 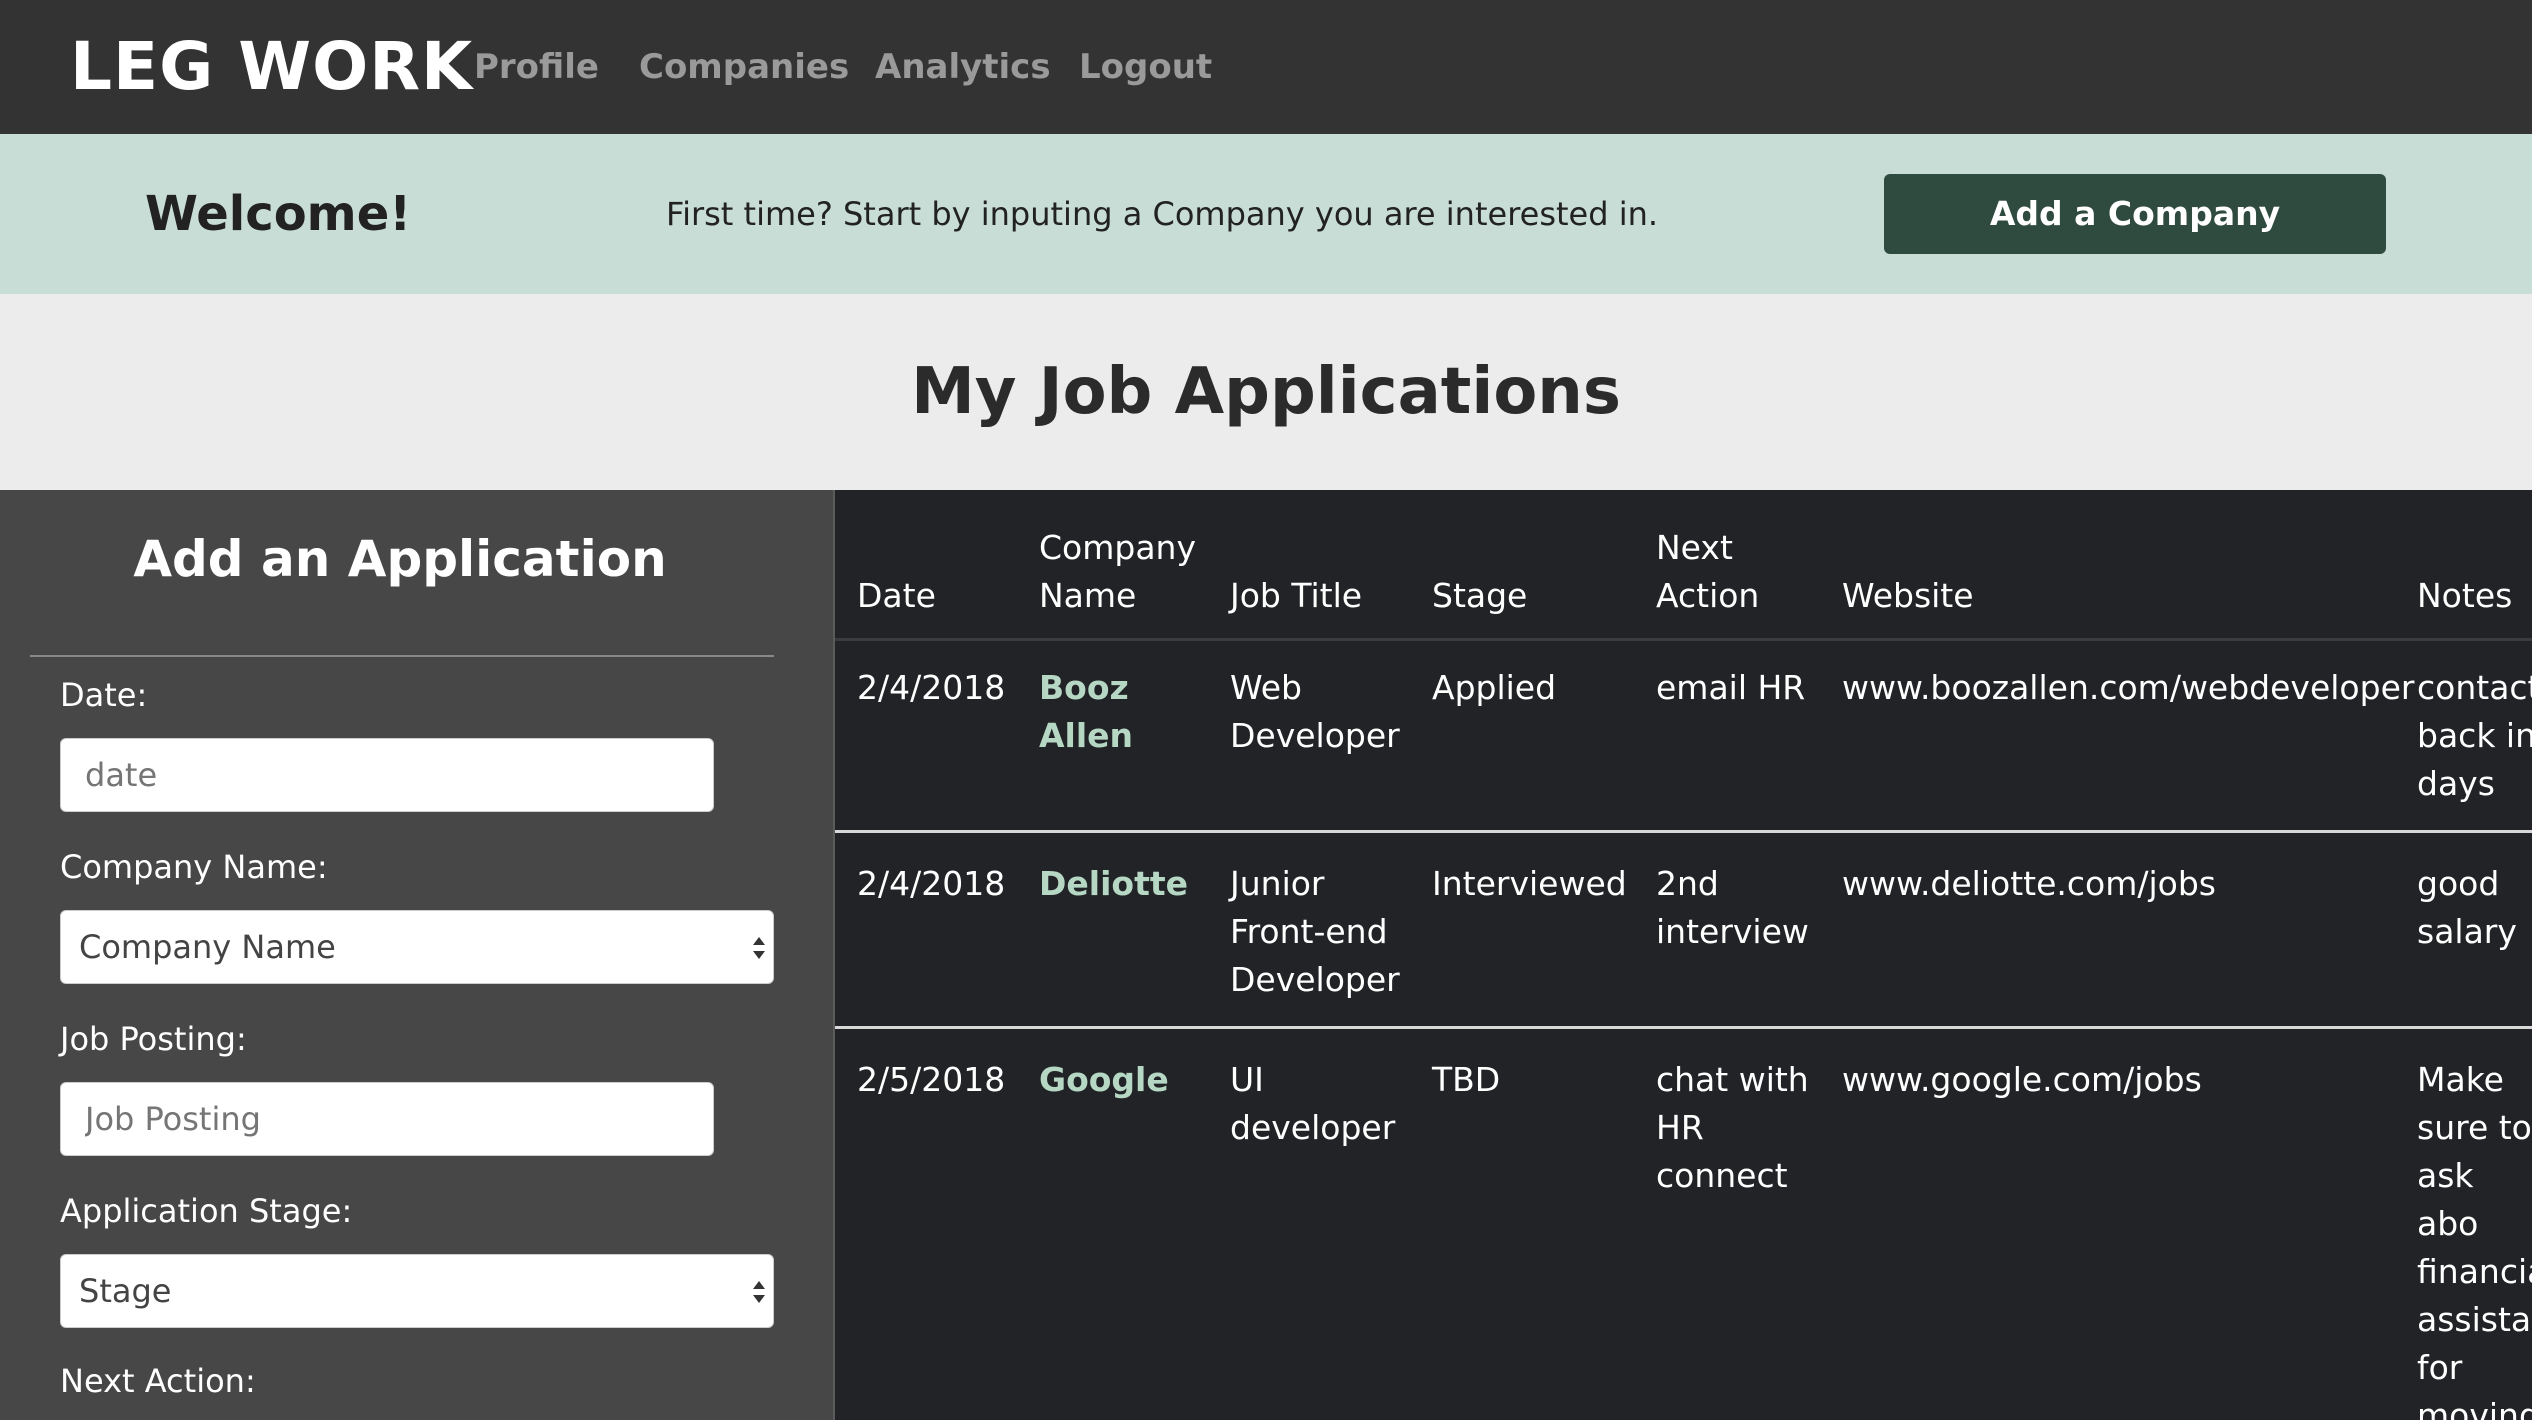 What do you see at coordinates (2474, 735) in the screenshot?
I see `cell-notes: contact back in days` at bounding box center [2474, 735].